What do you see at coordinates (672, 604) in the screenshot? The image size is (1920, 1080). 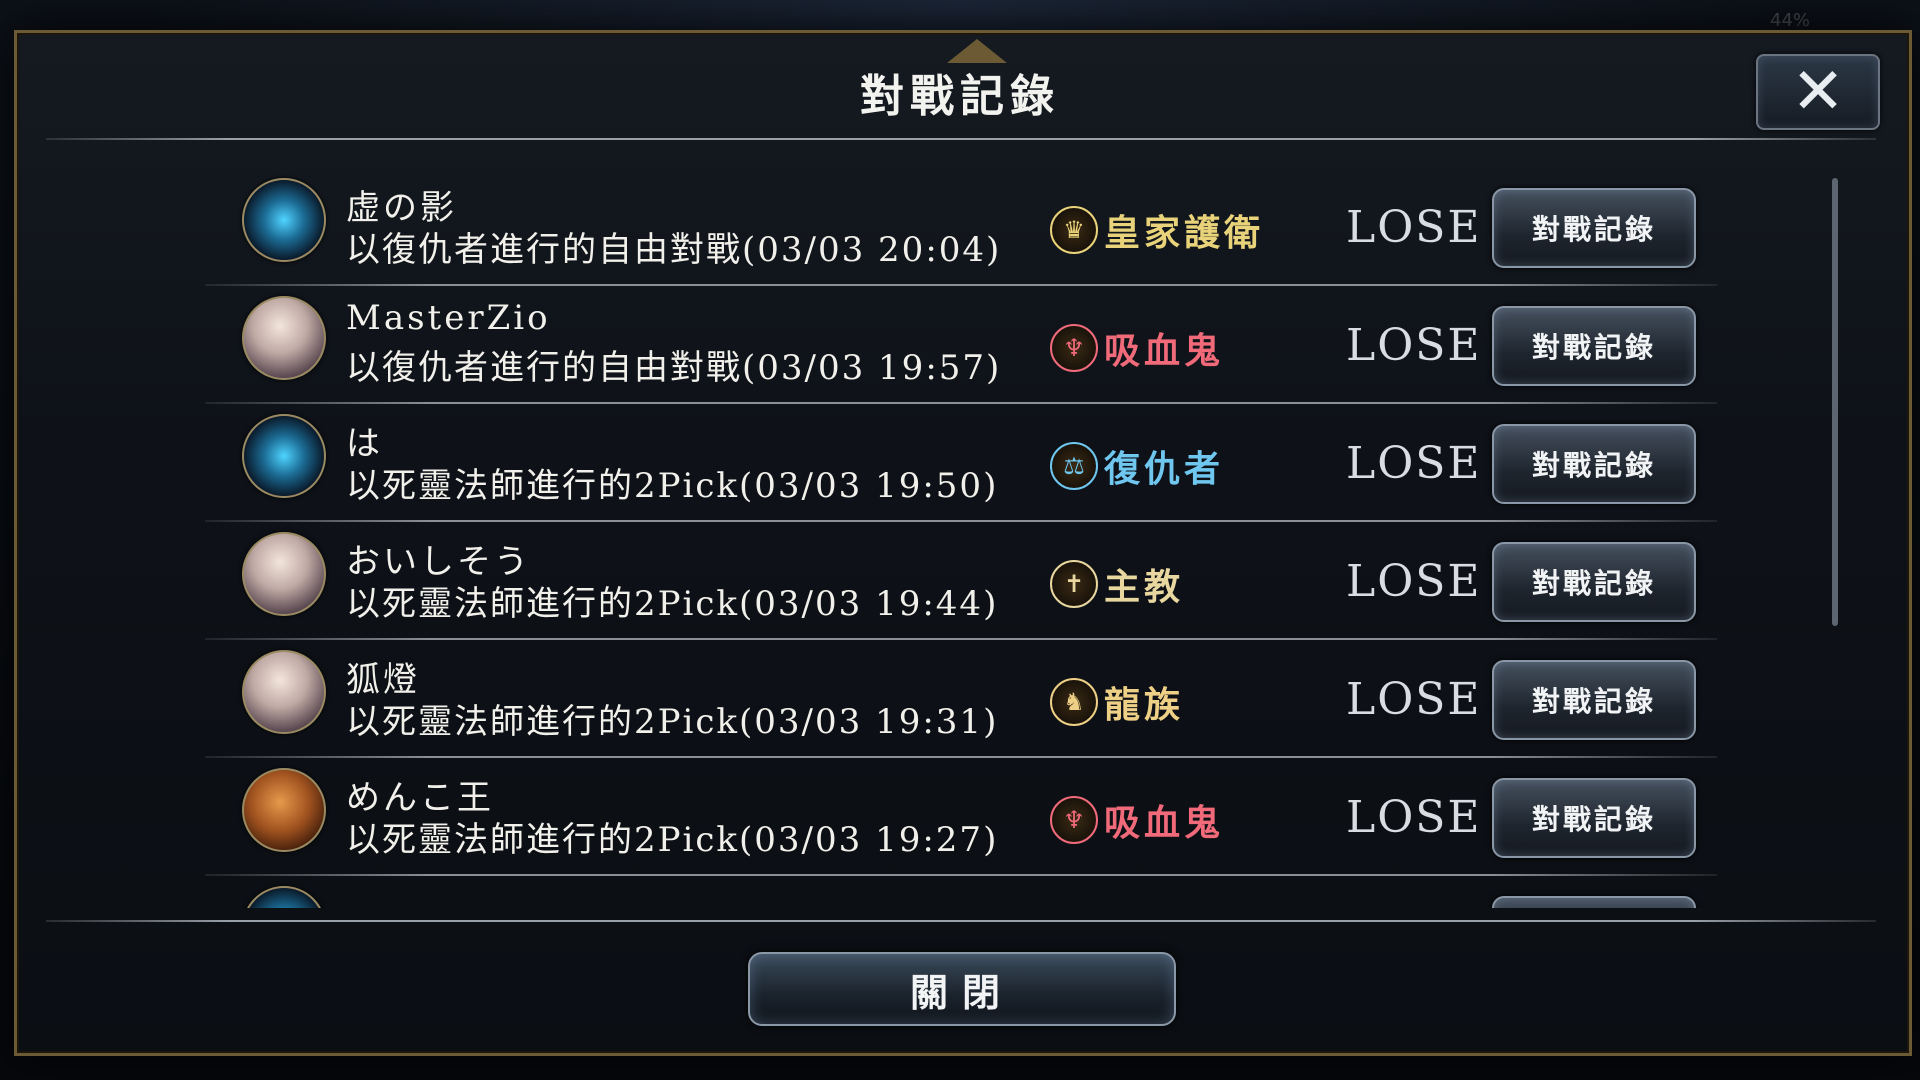 I see `match-description: 以死靈法師進行的2Pick(03/03 19:44)` at bounding box center [672, 604].